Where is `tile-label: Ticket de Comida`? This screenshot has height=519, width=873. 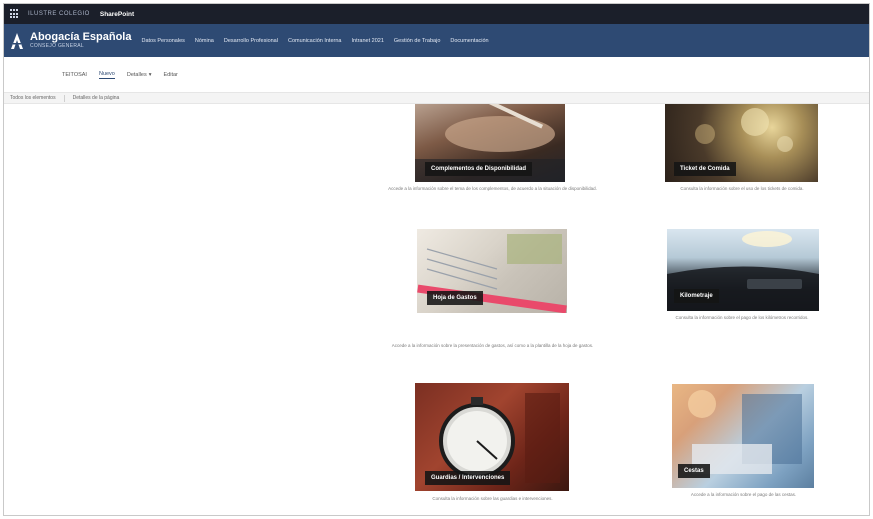
tile-label: Ticket de Comida is located at coordinates (705, 169).